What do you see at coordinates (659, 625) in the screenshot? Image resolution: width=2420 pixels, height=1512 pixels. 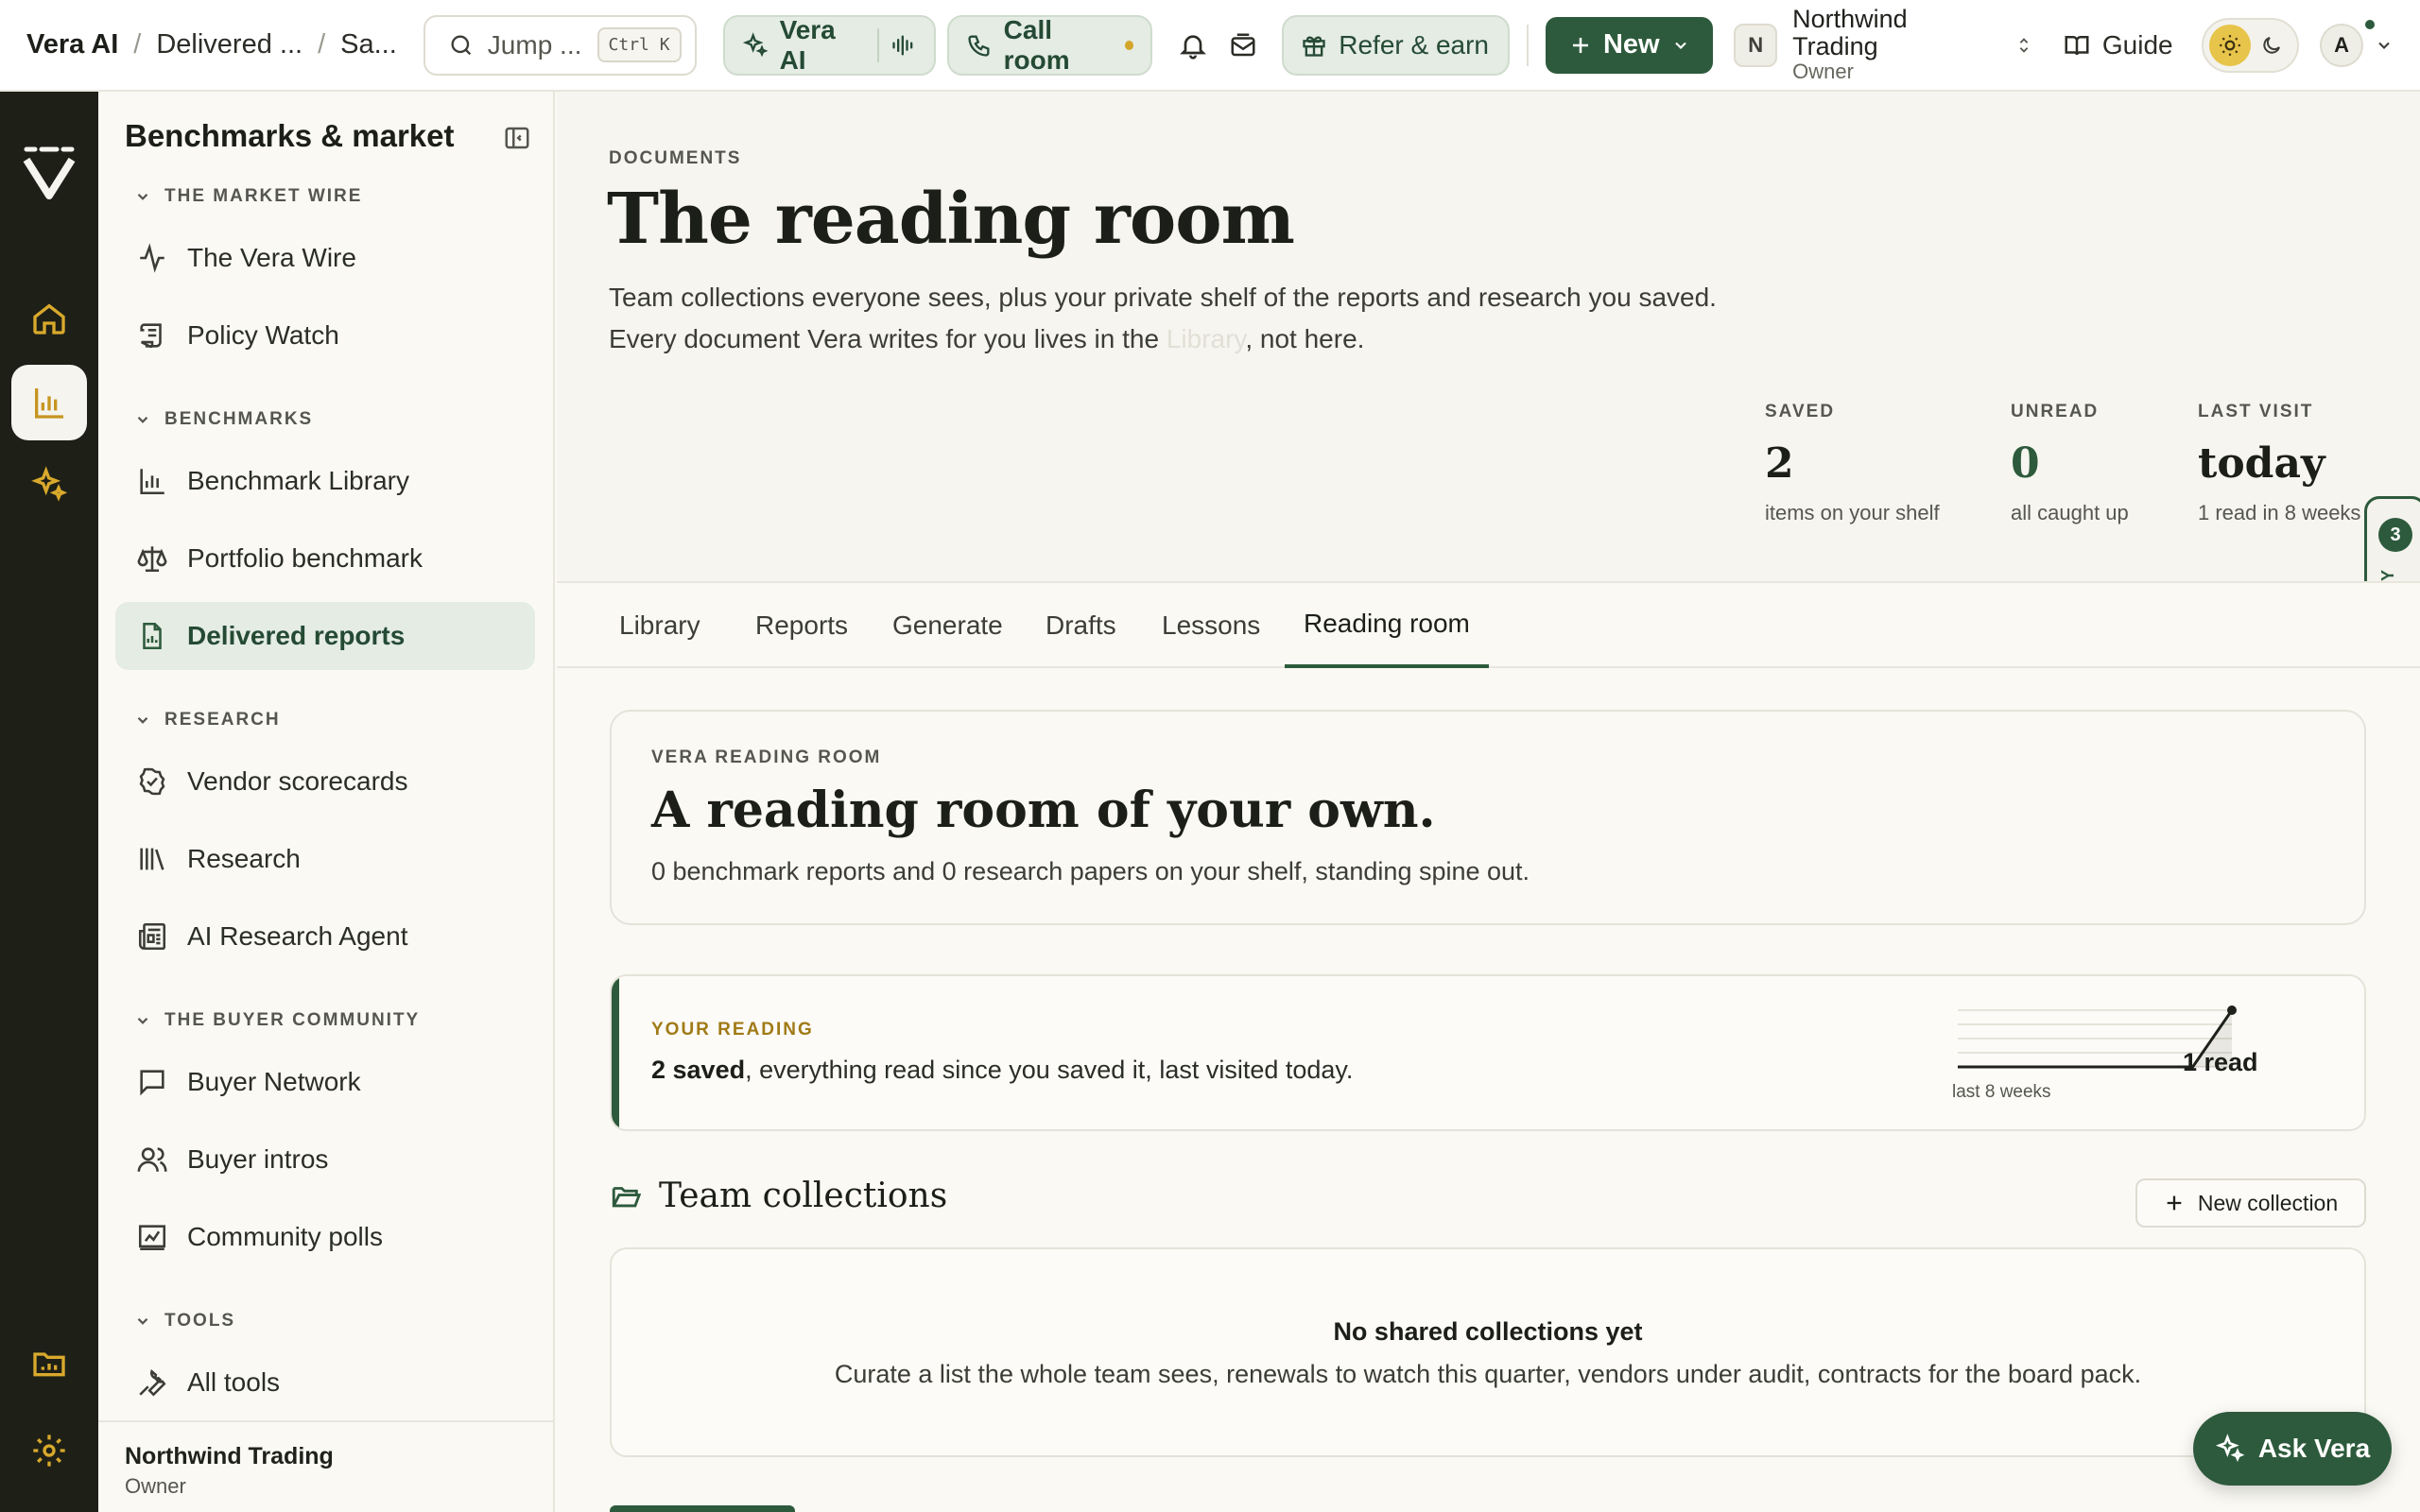 I see `tab-library: Library` at bounding box center [659, 625].